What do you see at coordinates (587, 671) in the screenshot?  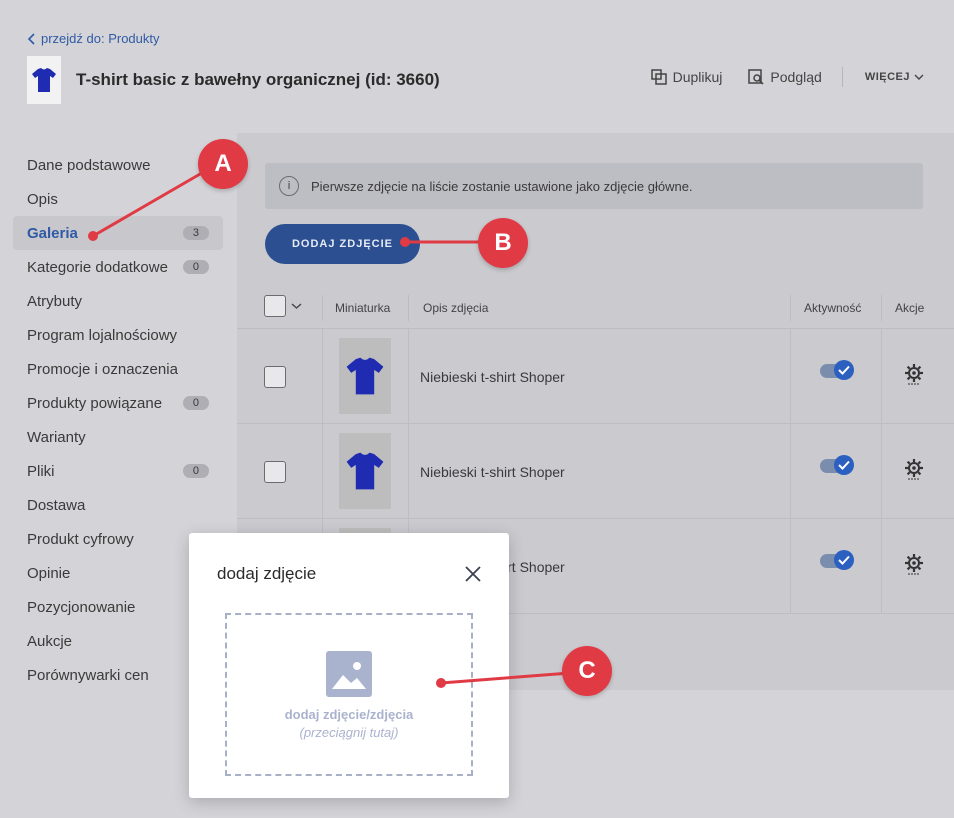 I see `annotation-marker-c: C` at bounding box center [587, 671].